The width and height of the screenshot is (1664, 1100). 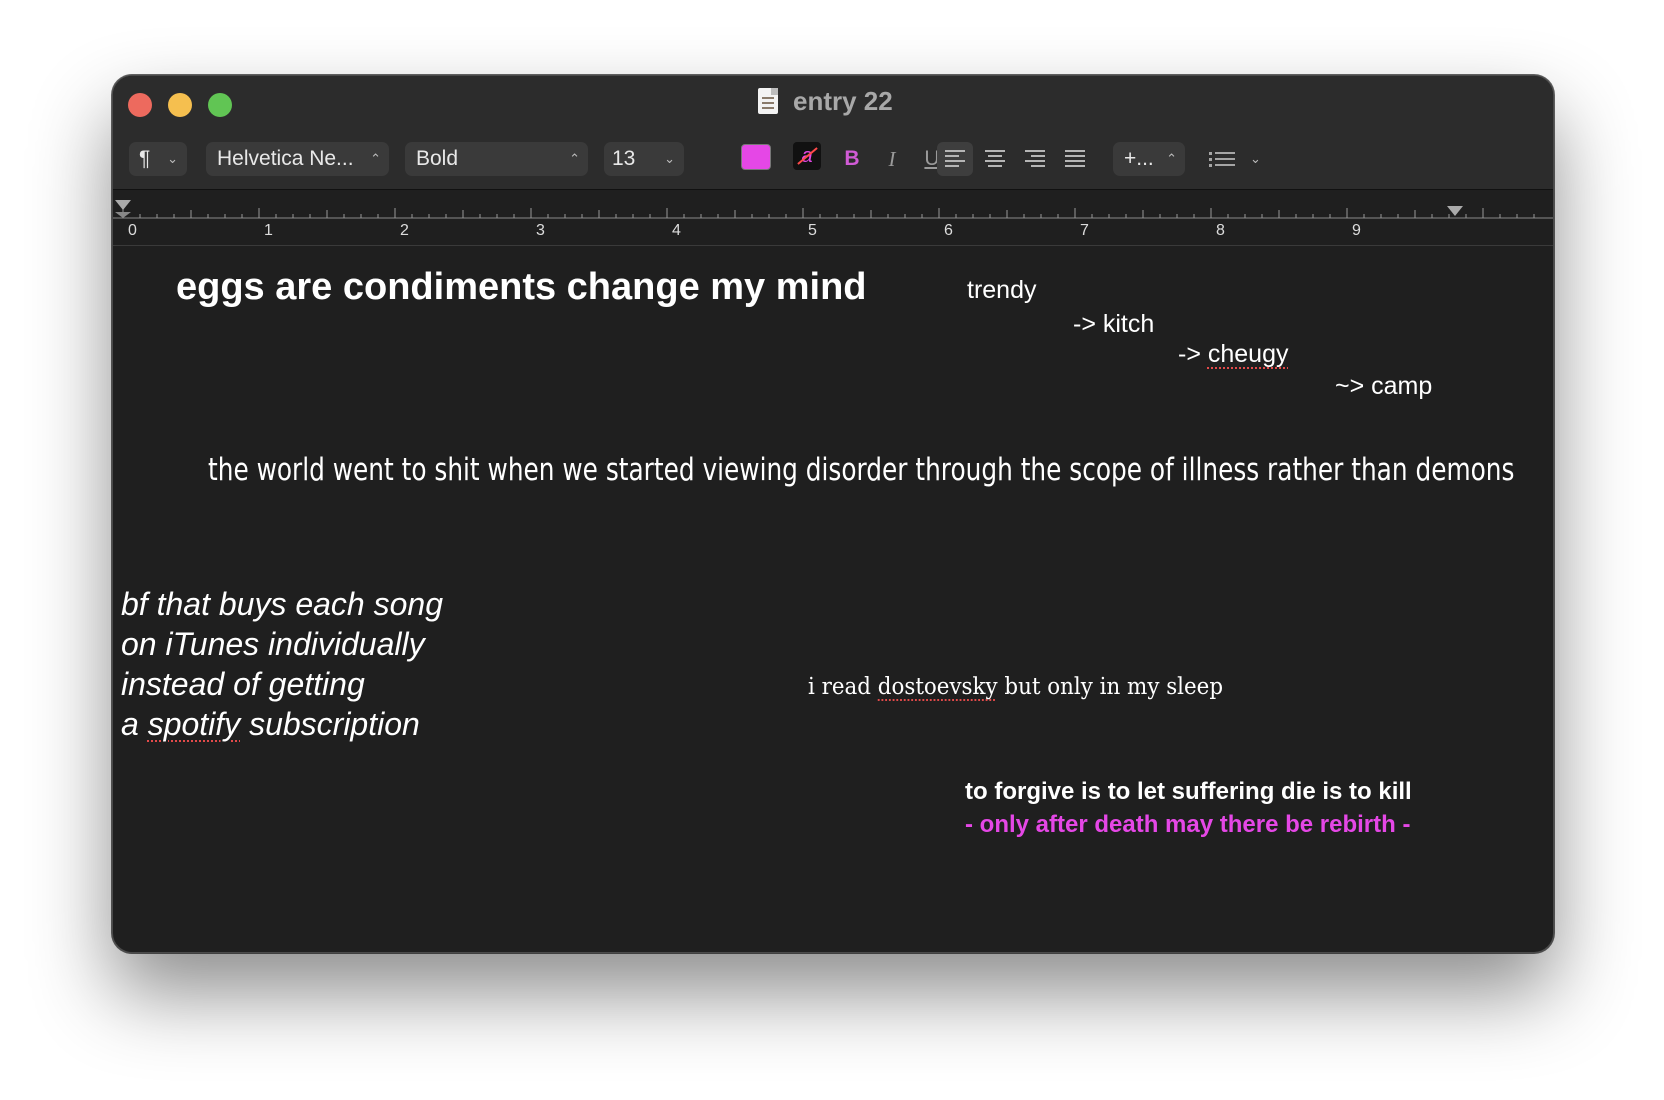 What do you see at coordinates (140, 105) in the screenshot?
I see `close-window-button` at bounding box center [140, 105].